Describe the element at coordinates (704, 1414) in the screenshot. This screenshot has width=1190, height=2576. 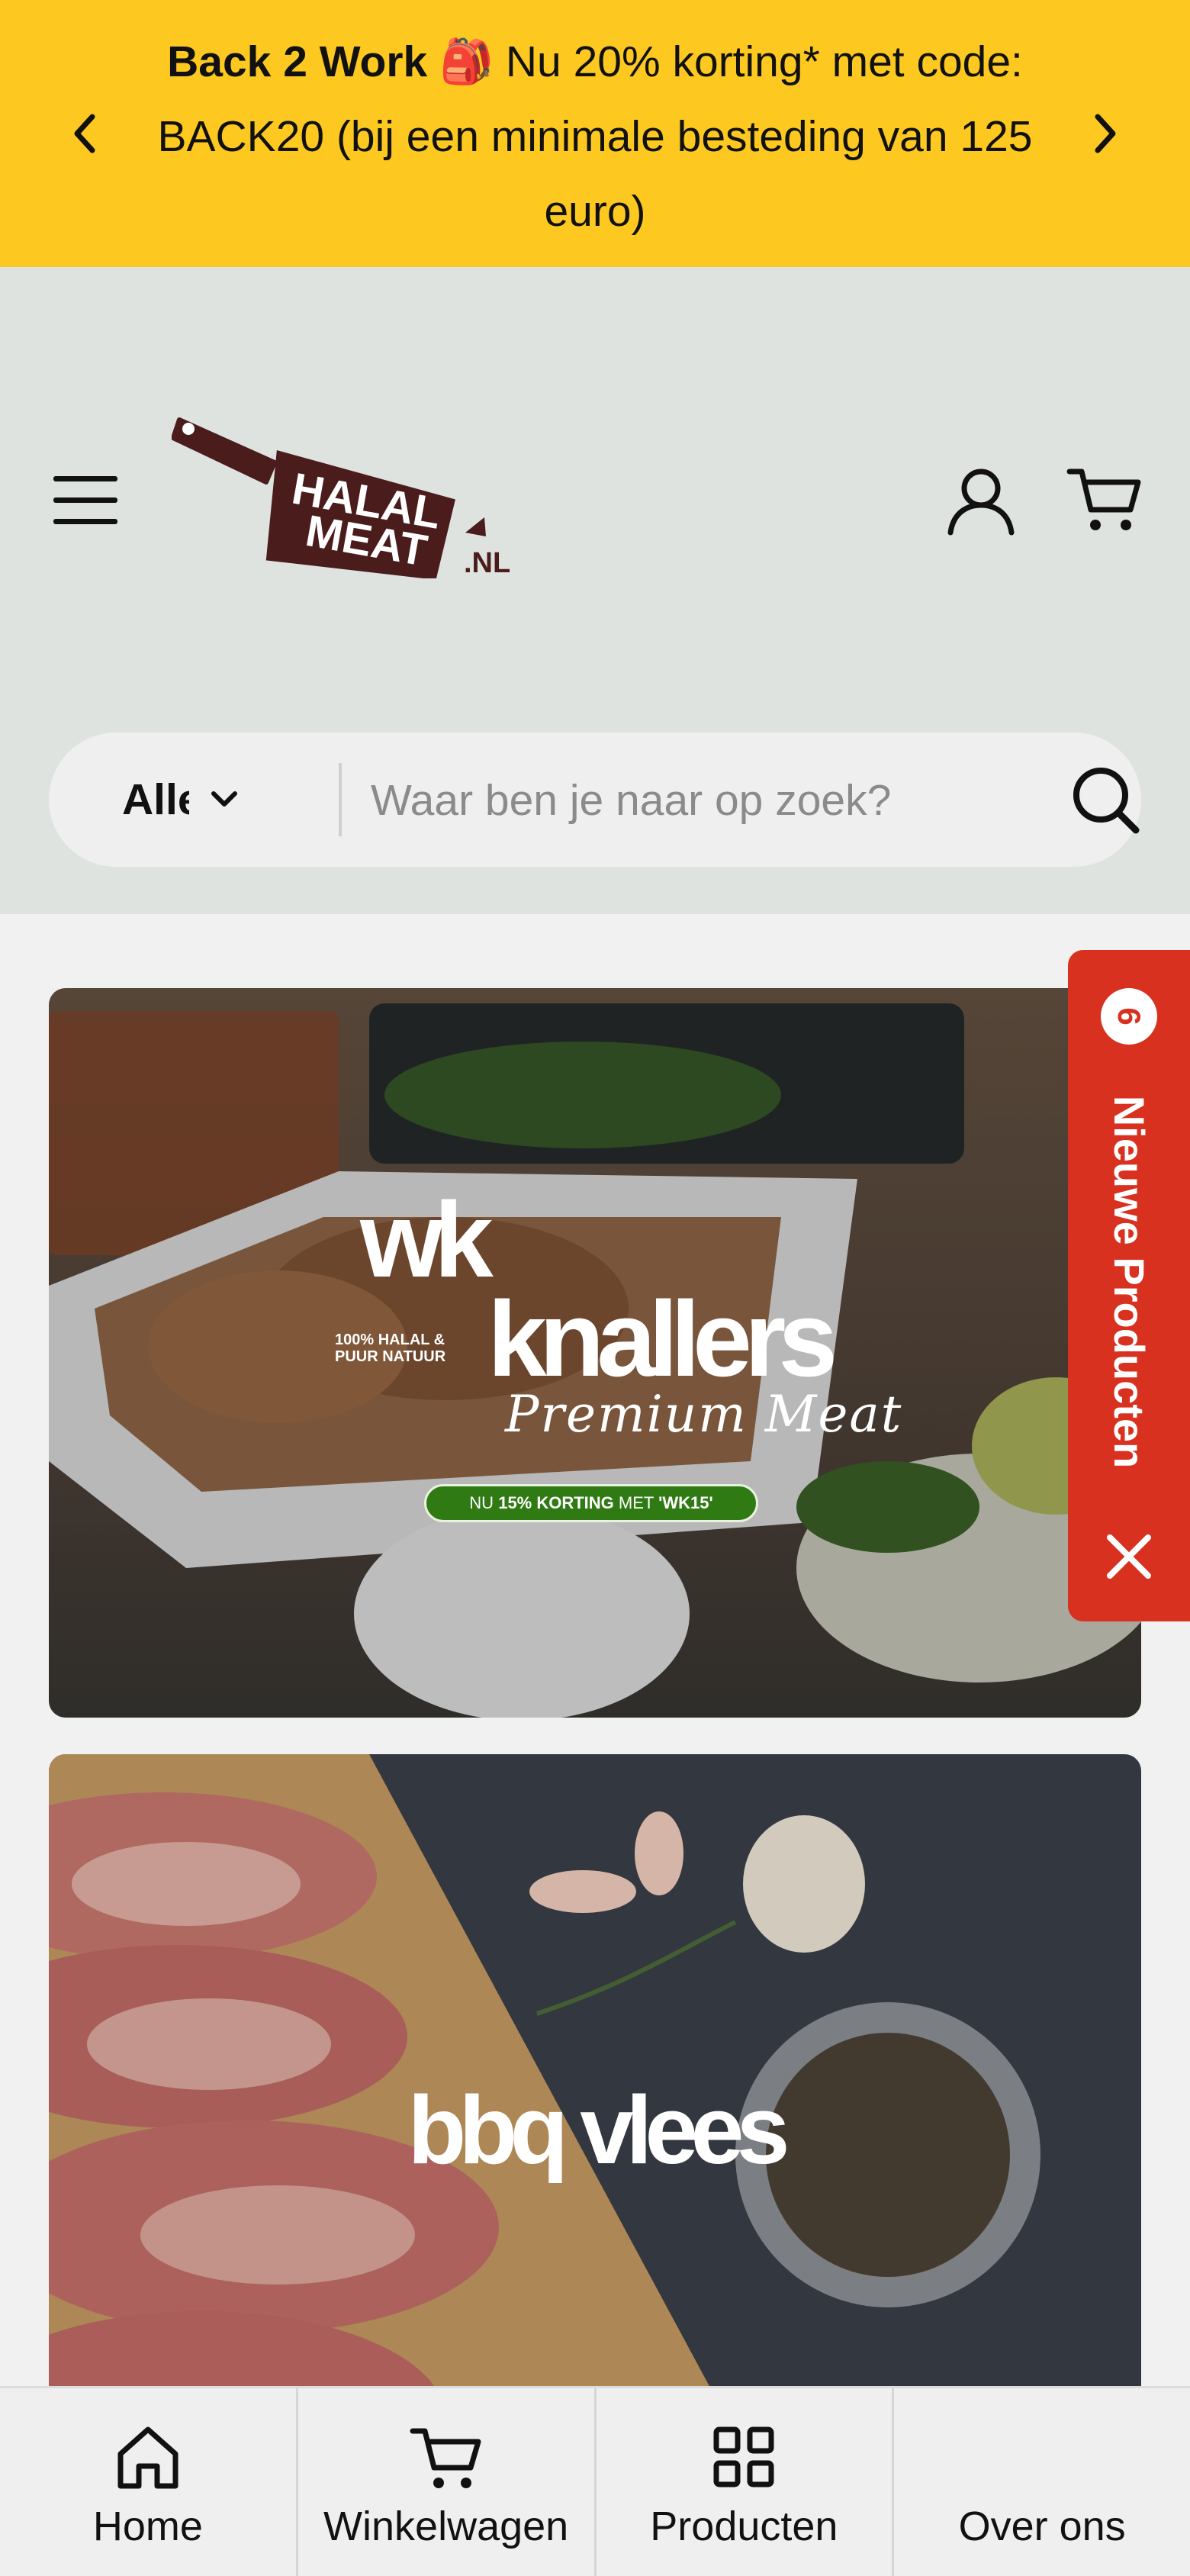
I see `wk-script-text: Premium Meat` at that location.